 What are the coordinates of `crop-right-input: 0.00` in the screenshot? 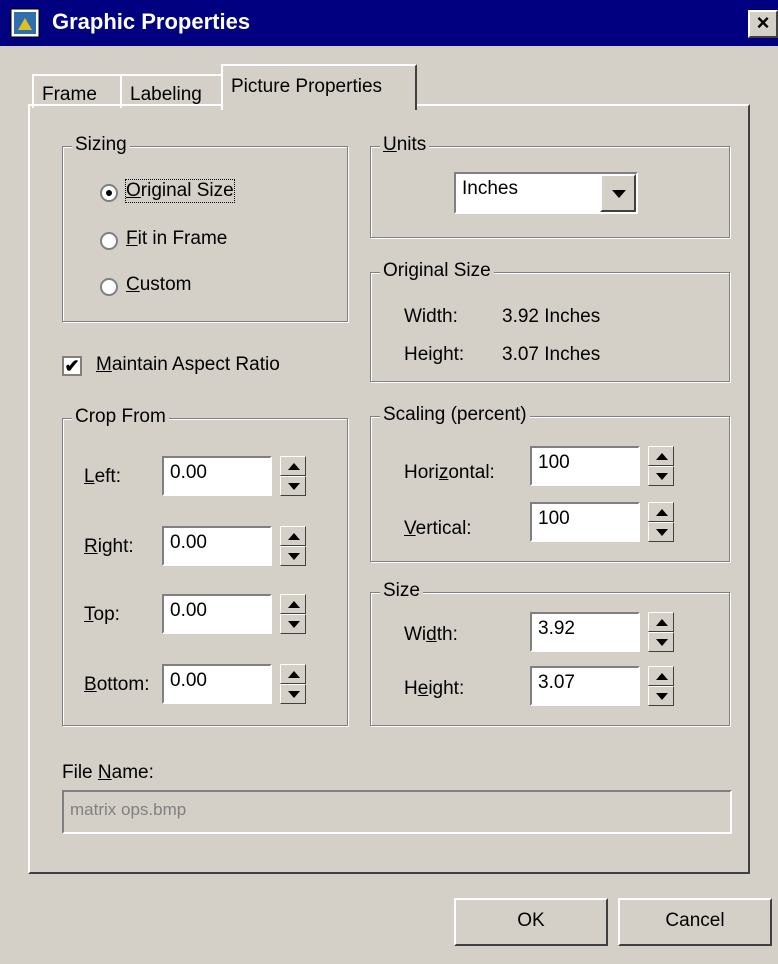 It's located at (217, 546).